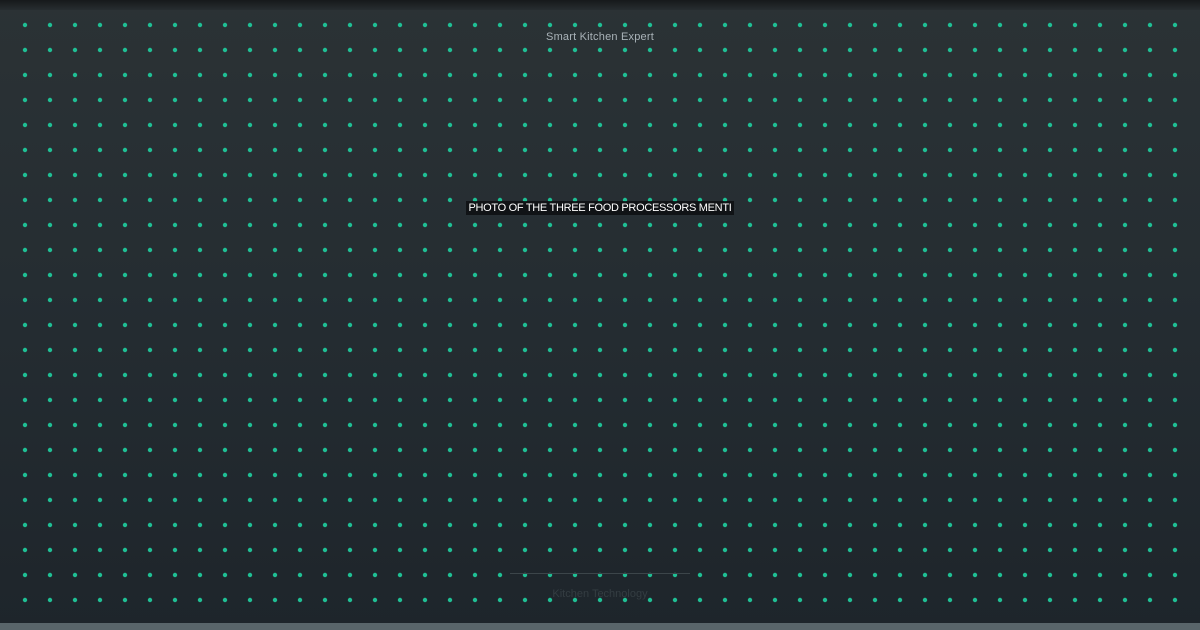  I want to click on headline-text: PHOTO OF THE THREE FOOD PROCESSORS MENTI, so click(600, 208).